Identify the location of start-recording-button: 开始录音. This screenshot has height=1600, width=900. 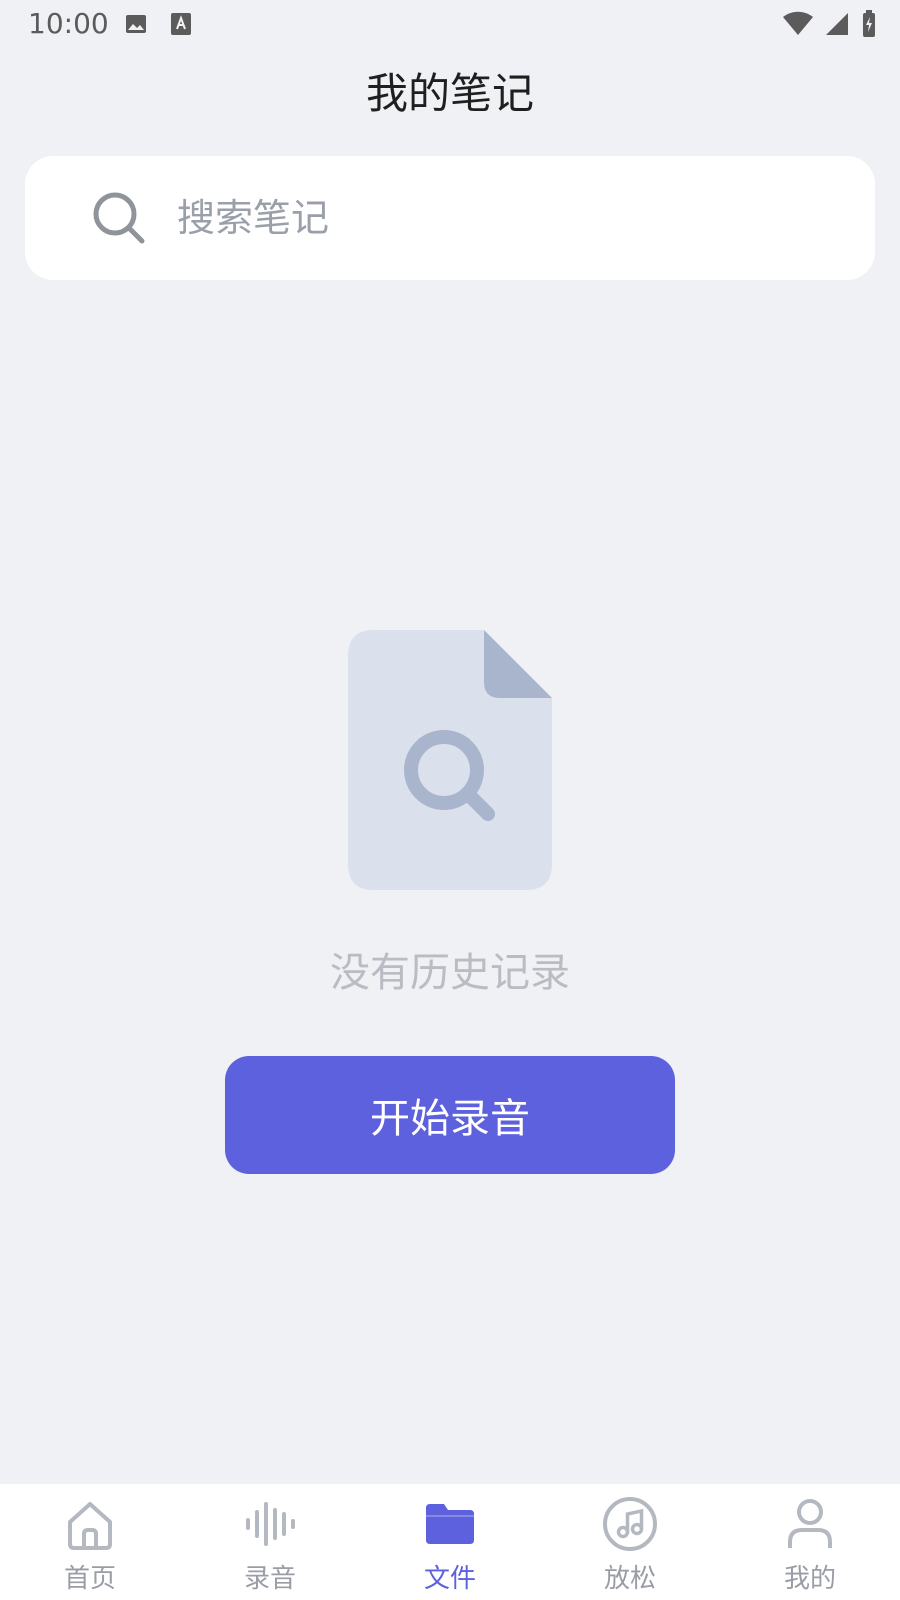
(450, 1115).